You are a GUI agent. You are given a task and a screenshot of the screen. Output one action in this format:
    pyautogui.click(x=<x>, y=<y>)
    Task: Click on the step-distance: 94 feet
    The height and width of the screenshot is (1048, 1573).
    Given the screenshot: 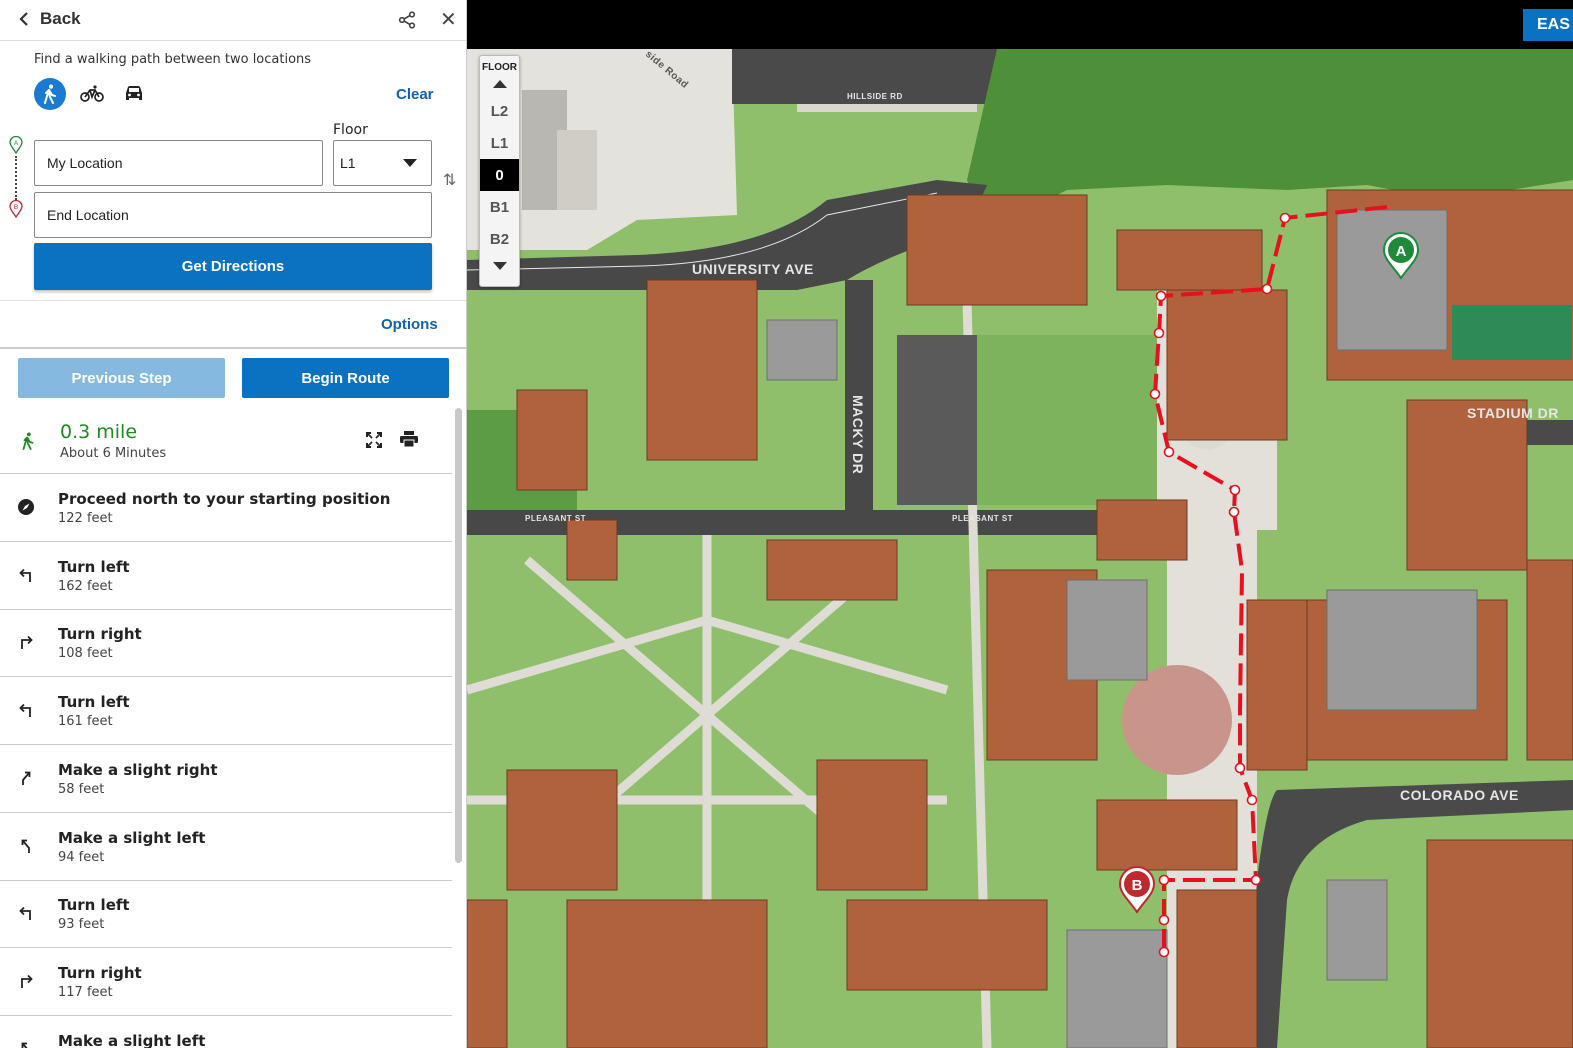 What is the action you would take?
    pyautogui.click(x=81, y=857)
    